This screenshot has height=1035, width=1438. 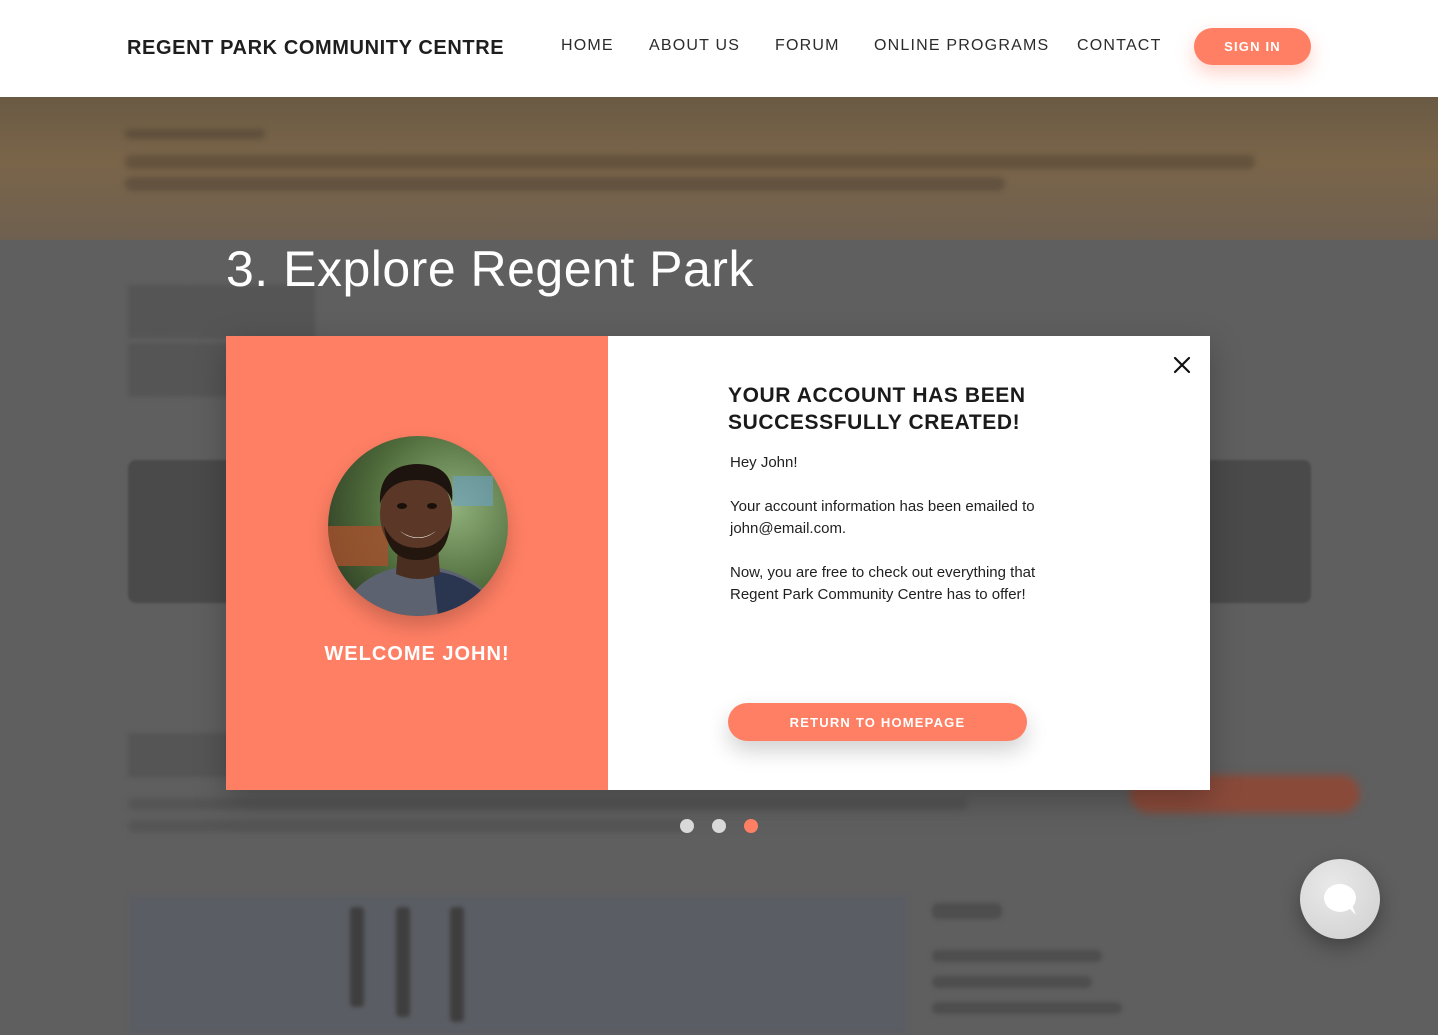 What do you see at coordinates (587, 46) in the screenshot?
I see `nav-home: HOME` at bounding box center [587, 46].